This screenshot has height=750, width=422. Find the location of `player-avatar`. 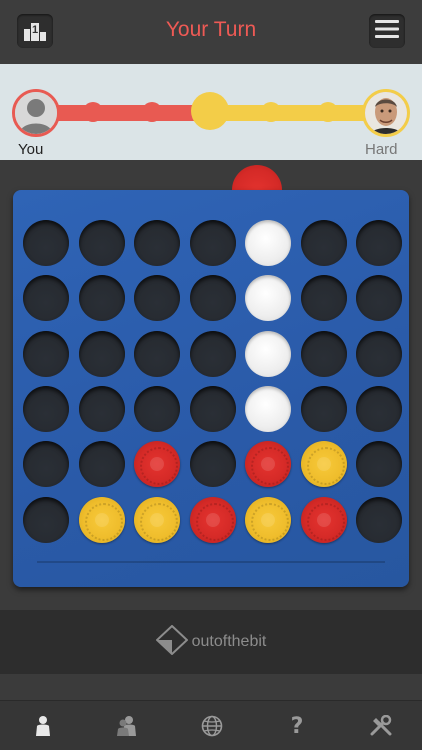

player-avatar is located at coordinates (36, 113).